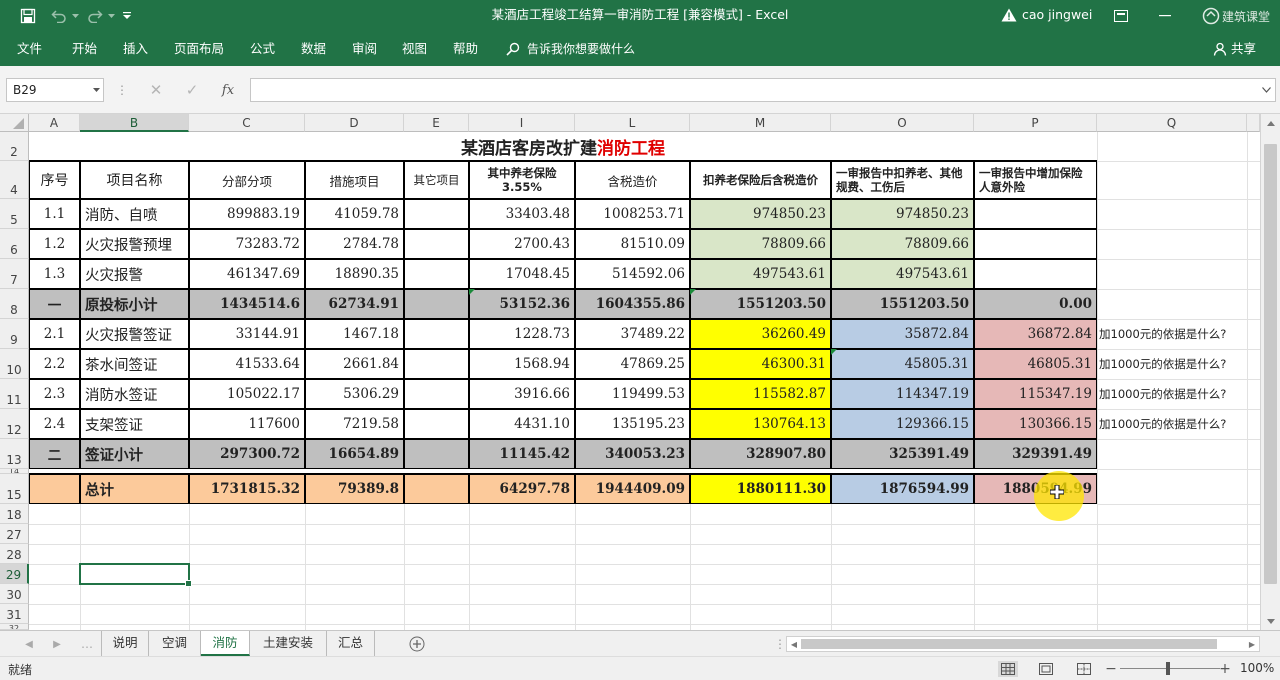  I want to click on cell-name: 签证小计, so click(134, 454).